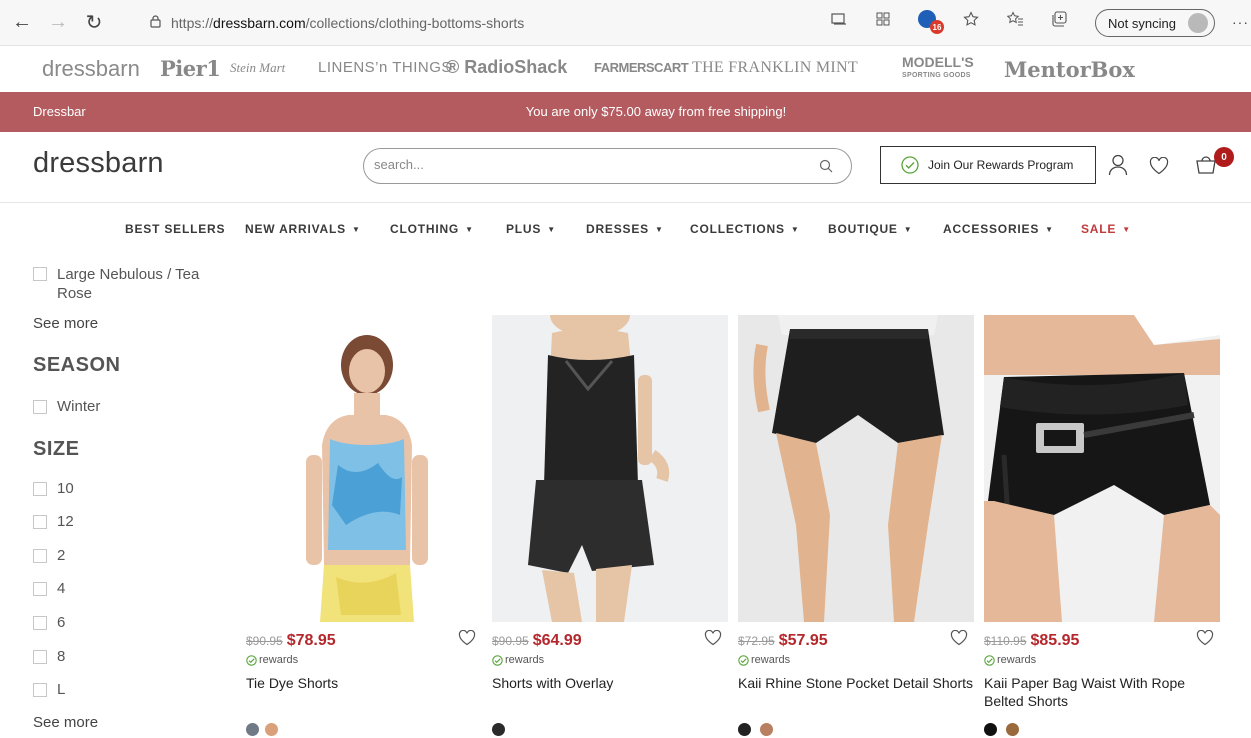 This screenshot has width=1251, height=738. I want to click on sale-price: $57.95, so click(803, 640).